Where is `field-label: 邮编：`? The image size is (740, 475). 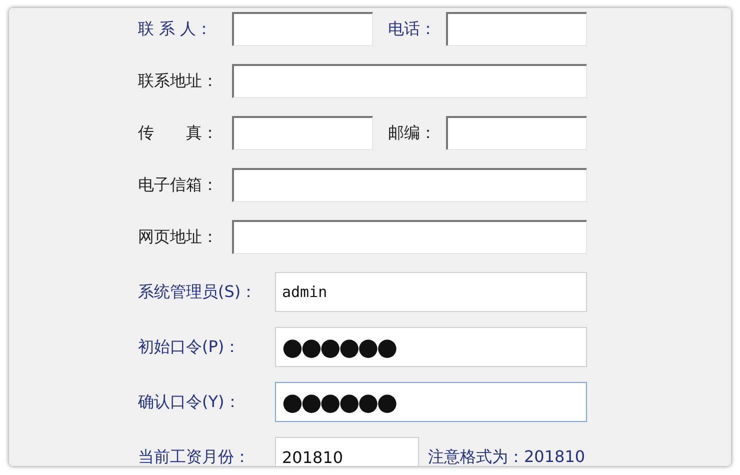
field-label: 邮编： is located at coordinates (412, 133).